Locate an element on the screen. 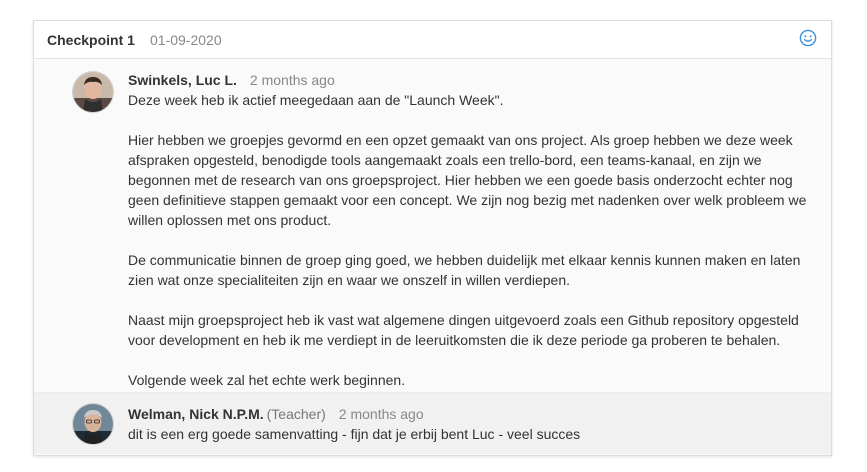 The image size is (867, 472). comment-meta: Swinkels, Luc L. 2 months ago is located at coordinates (469, 80).